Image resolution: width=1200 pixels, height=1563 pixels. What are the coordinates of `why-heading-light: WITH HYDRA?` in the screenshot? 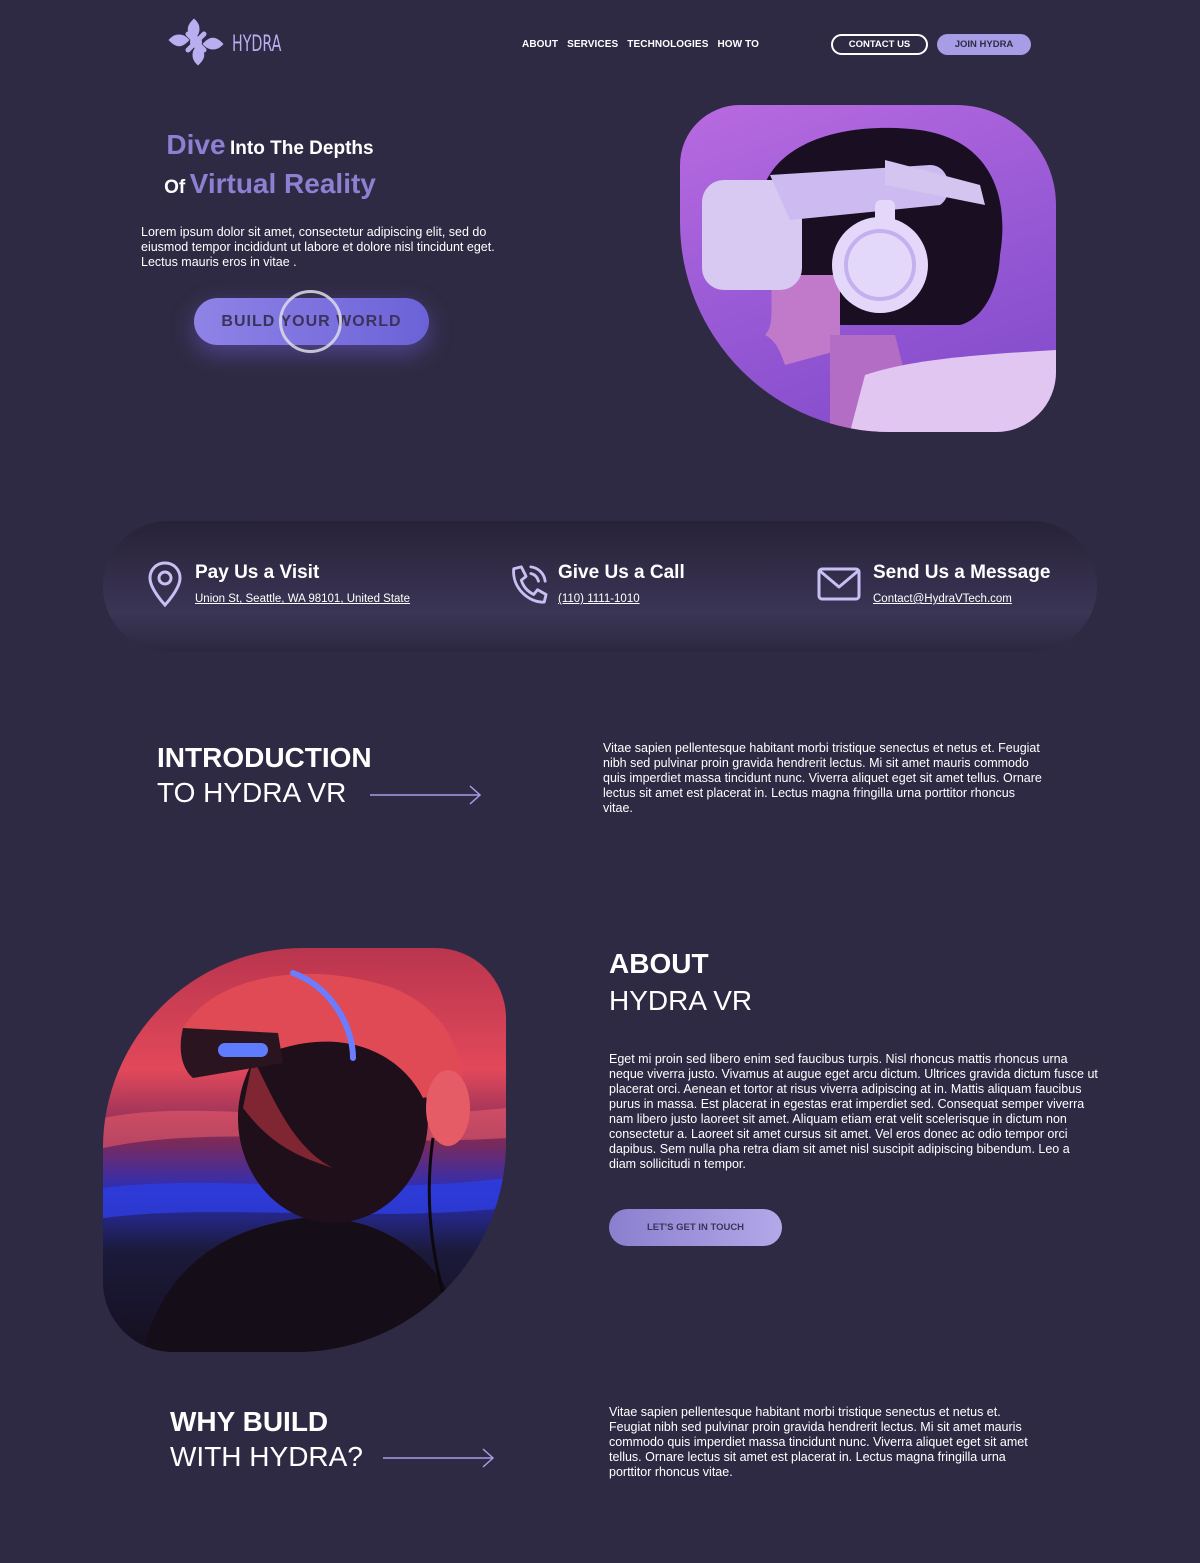 It's located at (266, 1456).